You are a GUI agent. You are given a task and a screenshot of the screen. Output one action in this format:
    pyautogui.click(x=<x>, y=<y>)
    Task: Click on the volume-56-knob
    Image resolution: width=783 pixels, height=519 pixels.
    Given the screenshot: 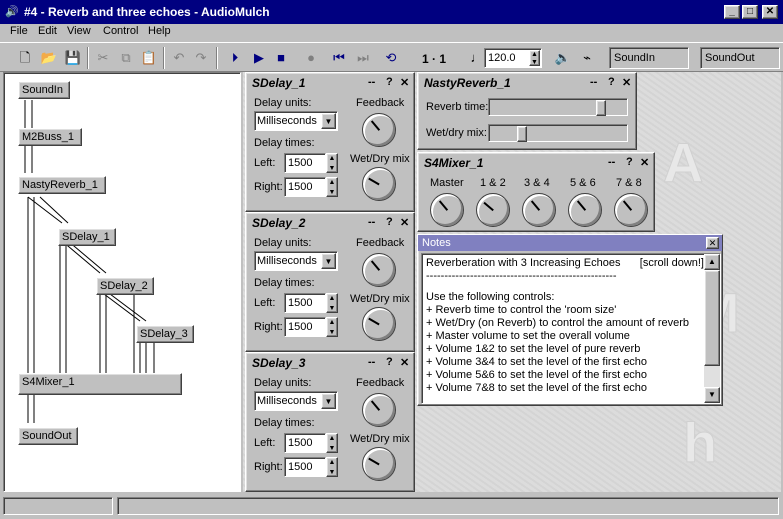 What is the action you would take?
    pyautogui.click(x=585, y=210)
    